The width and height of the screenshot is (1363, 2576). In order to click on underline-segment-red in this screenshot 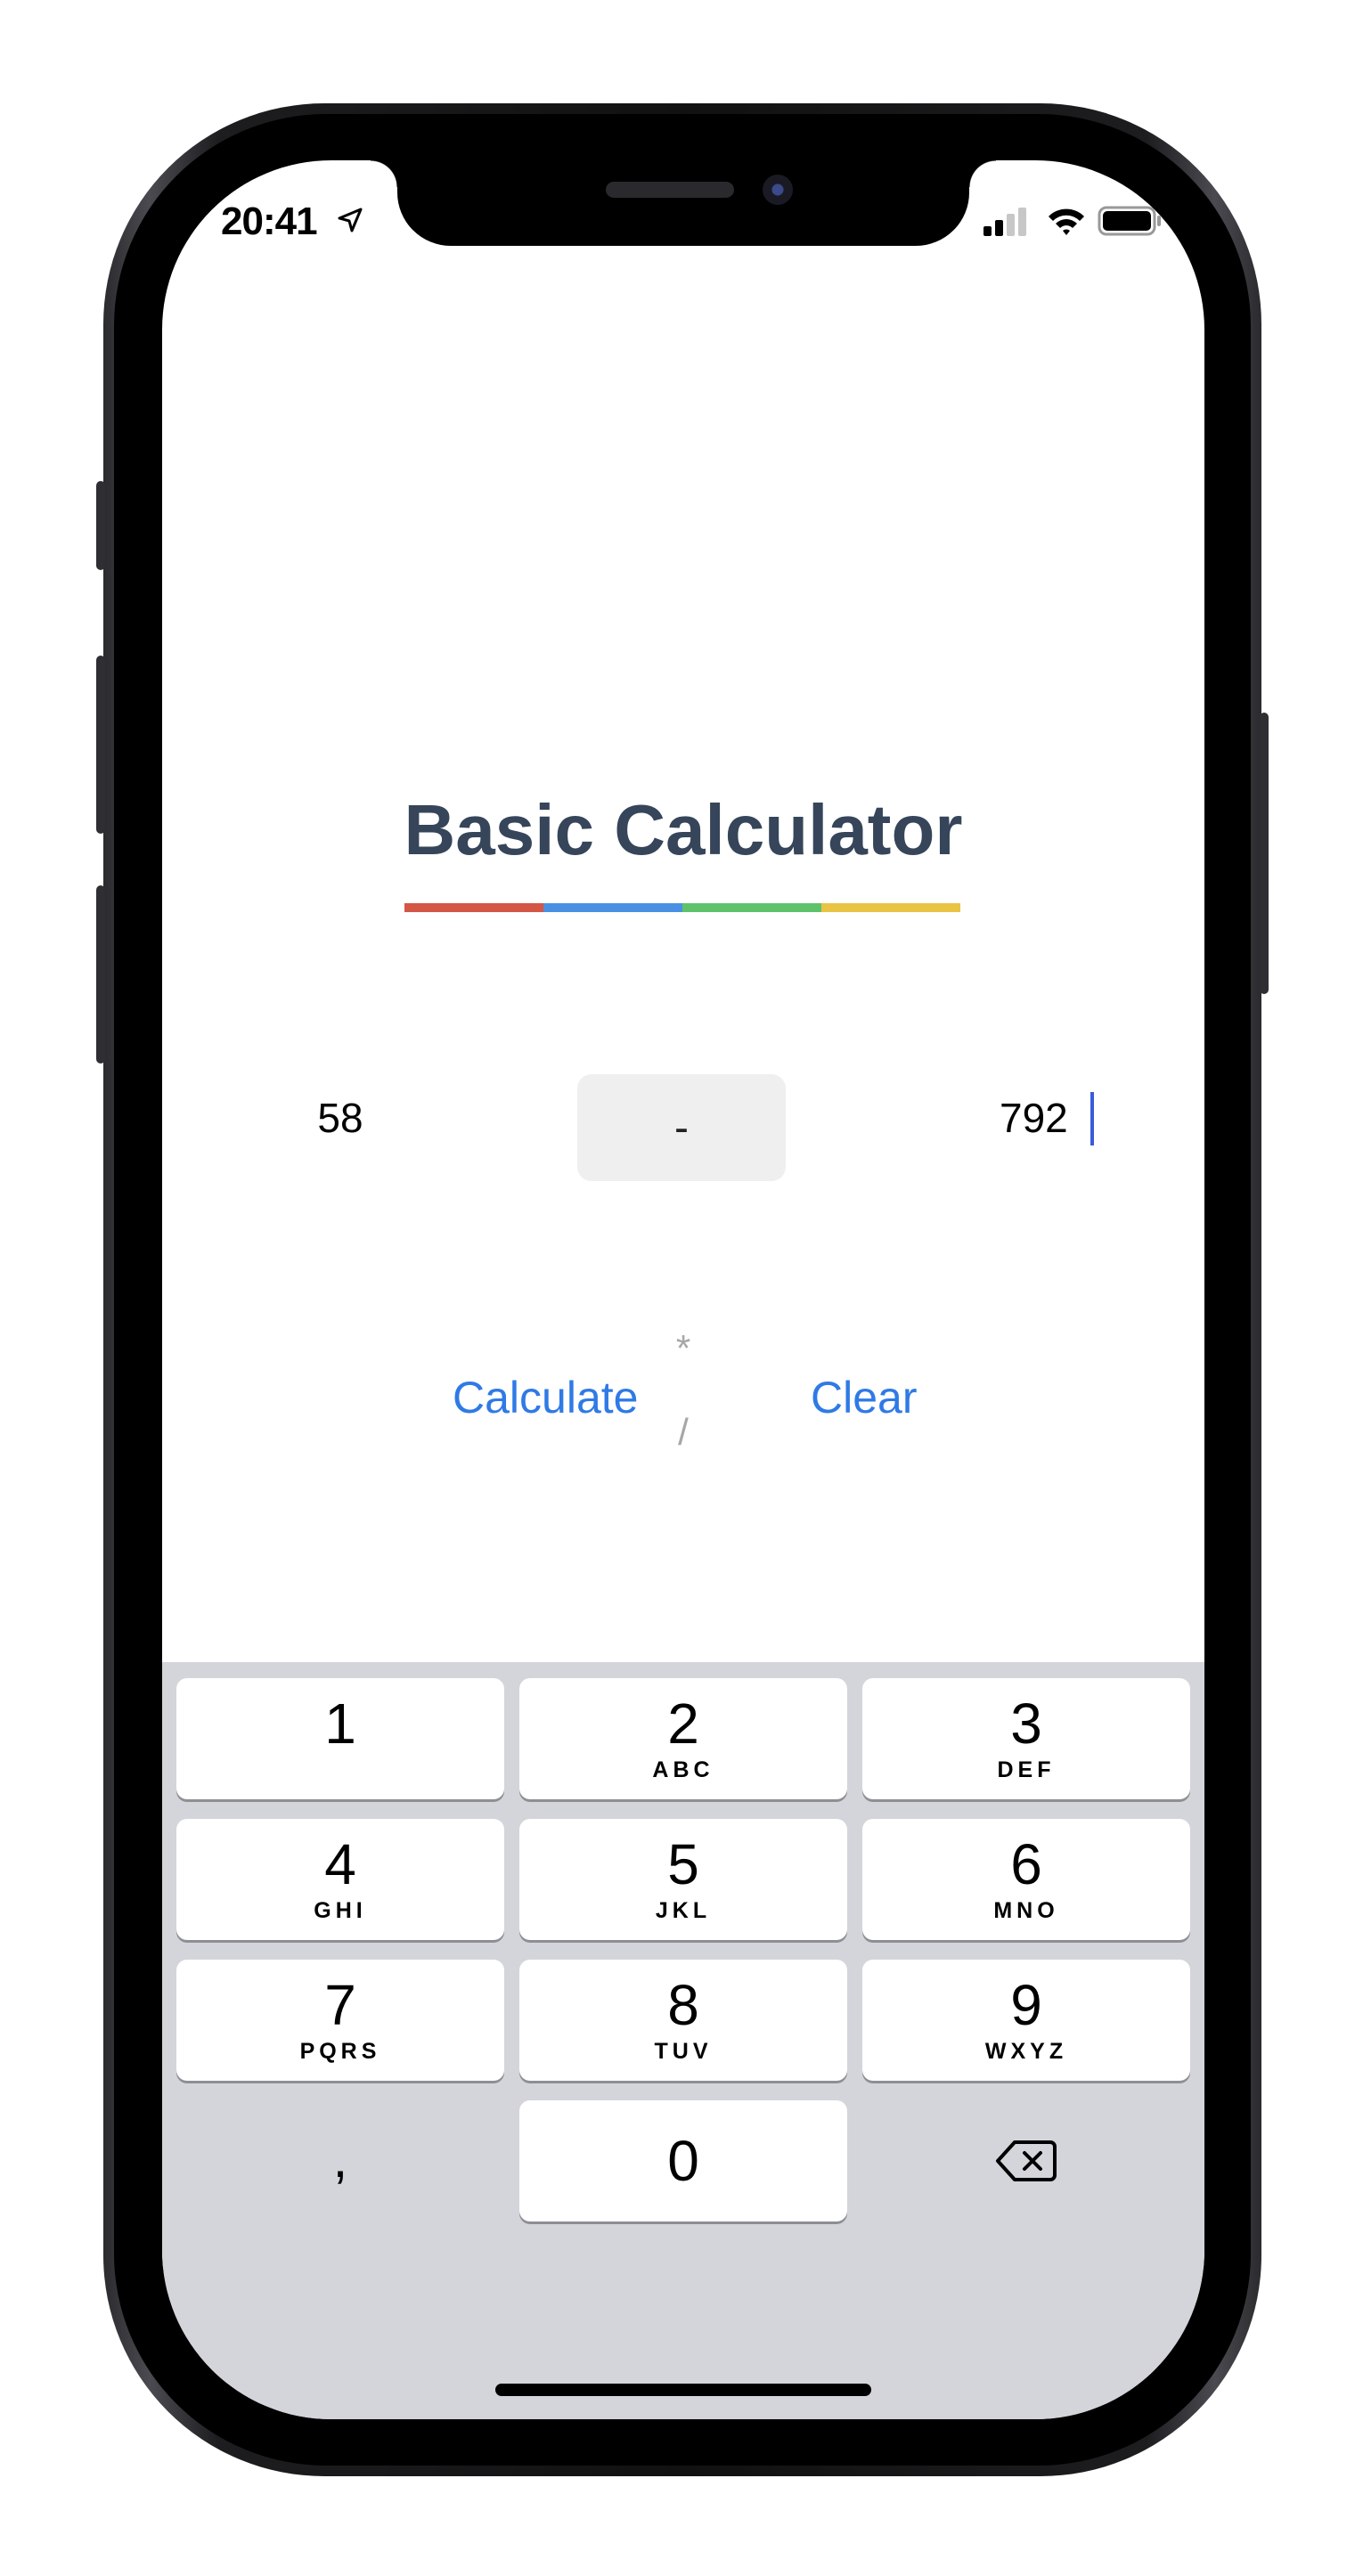, I will do `click(473, 908)`.